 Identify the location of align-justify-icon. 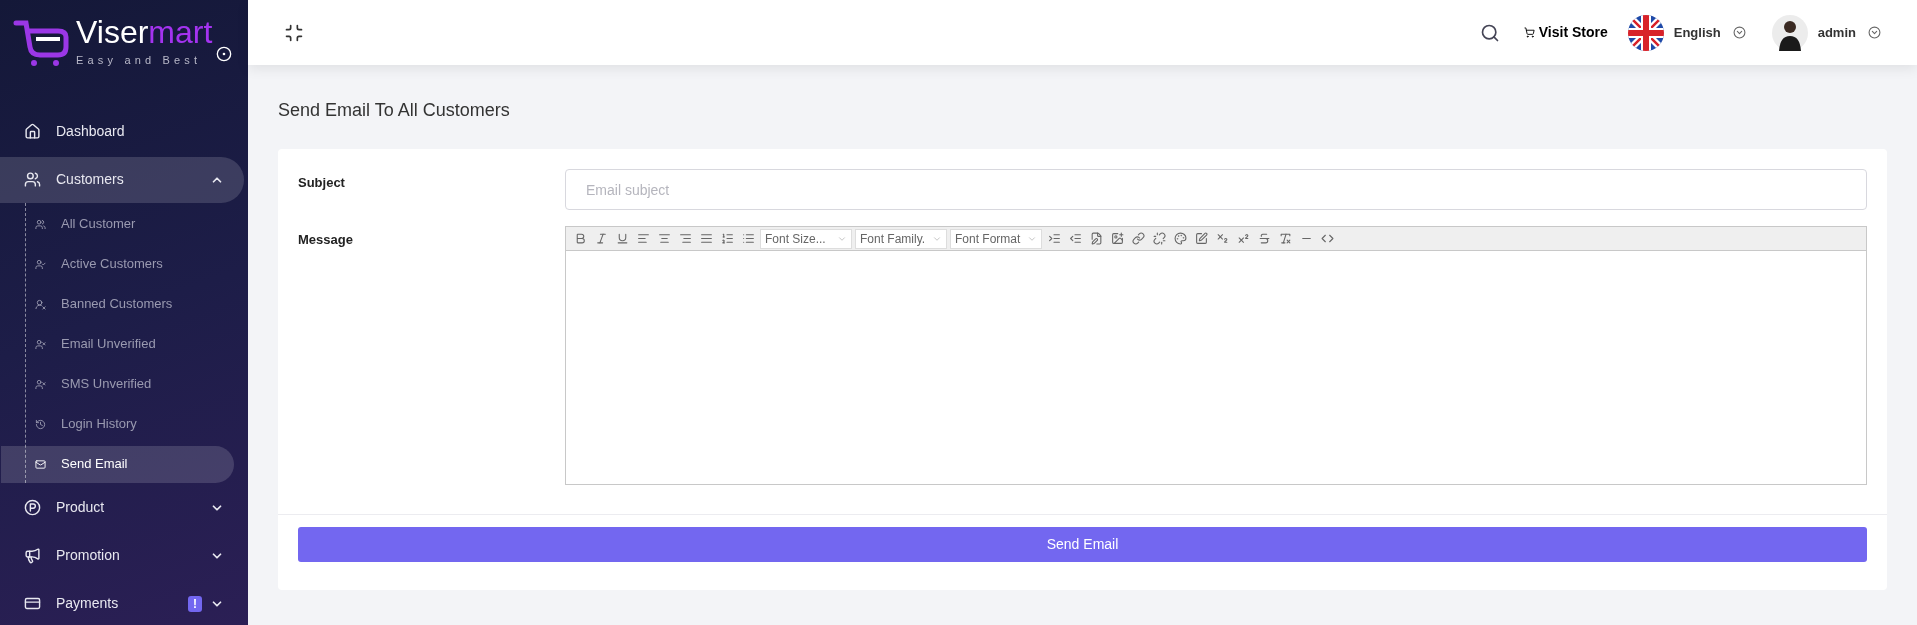
(706, 238).